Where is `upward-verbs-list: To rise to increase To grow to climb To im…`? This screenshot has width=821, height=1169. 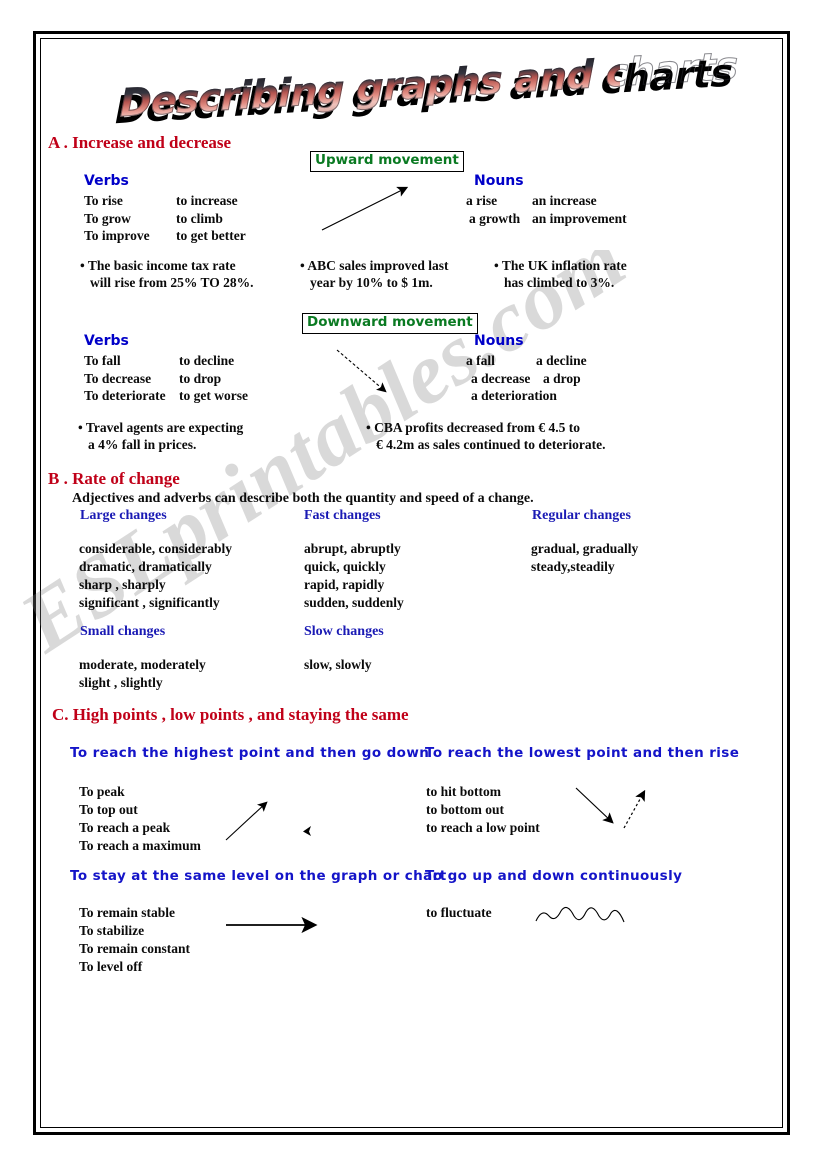 upward-verbs-list: To rise to increase To grow to climb To im… is located at coordinates (165, 218).